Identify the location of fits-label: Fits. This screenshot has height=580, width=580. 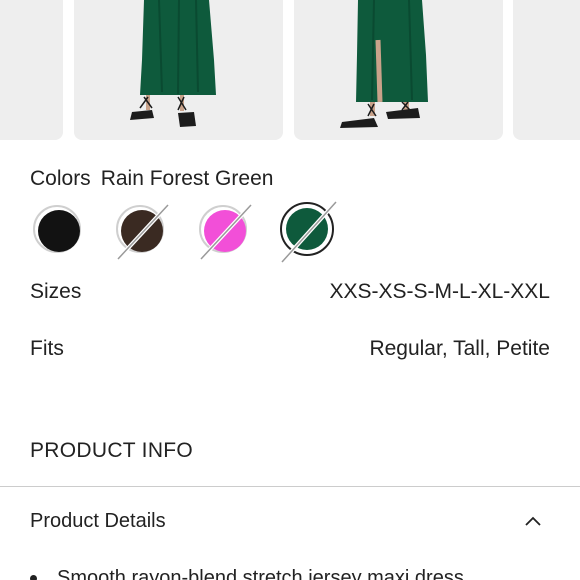
(47, 348).